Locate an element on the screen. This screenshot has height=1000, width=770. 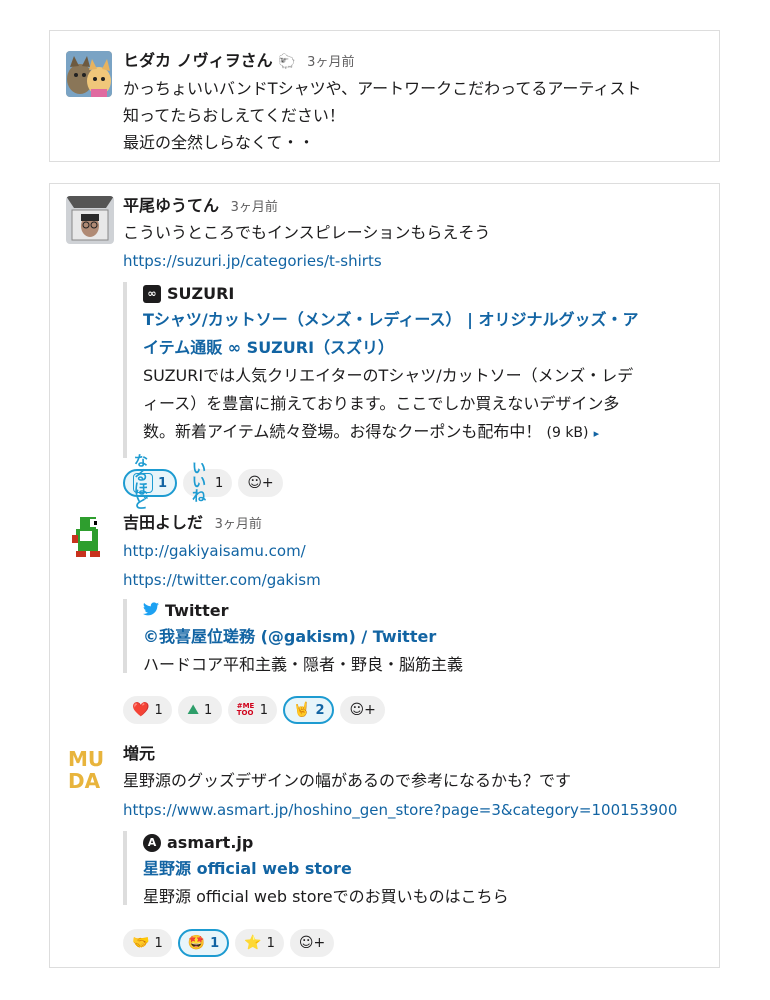
author-line: 平尾ゆうてん 3ヶ月前 is located at coordinates (200, 207).